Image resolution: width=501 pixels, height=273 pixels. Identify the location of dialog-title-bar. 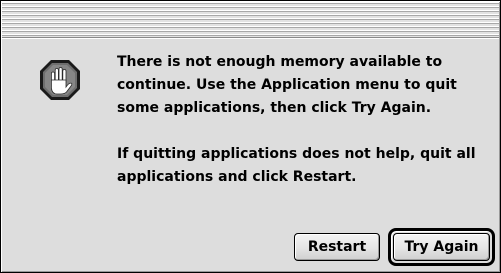
(250, 20).